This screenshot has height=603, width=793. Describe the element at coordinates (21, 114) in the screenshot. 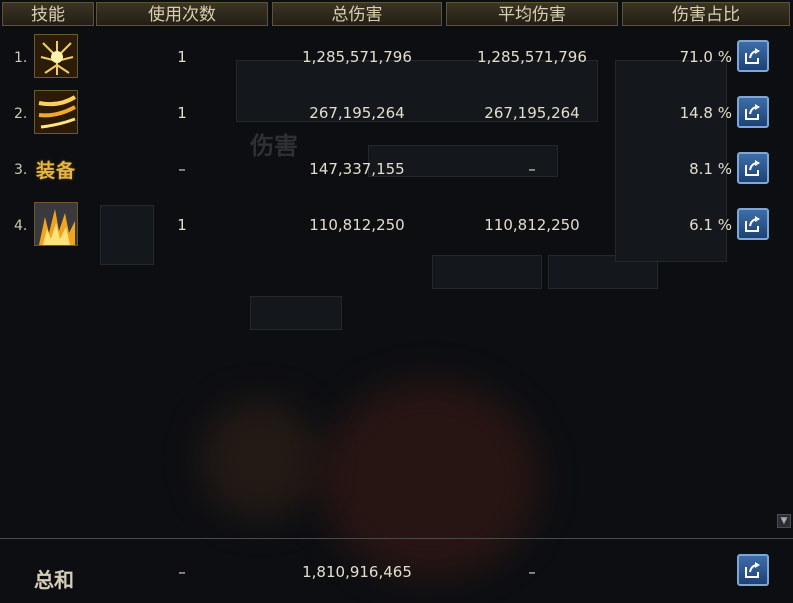

I see `row-index: 2.` at that location.